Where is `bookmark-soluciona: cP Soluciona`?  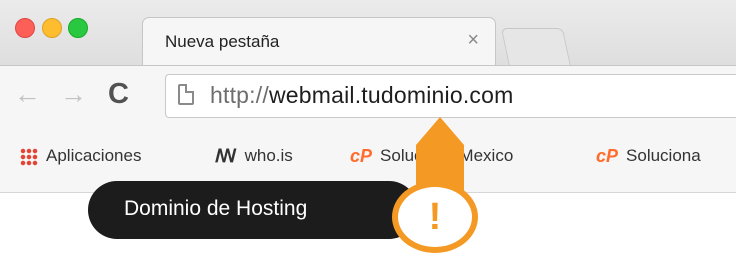
bookmark-soluciona: cP Soluciona is located at coordinates (648, 156).